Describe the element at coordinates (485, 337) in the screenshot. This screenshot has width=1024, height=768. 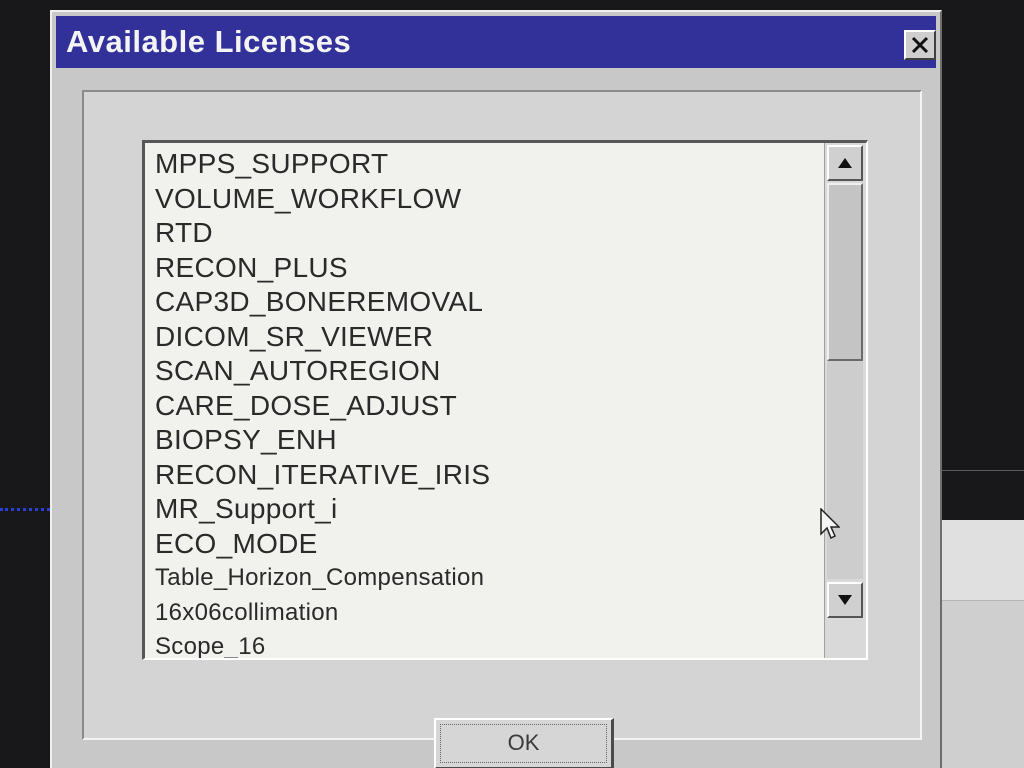
I see `license-list-item: DICOM_SR_VIEWER` at that location.